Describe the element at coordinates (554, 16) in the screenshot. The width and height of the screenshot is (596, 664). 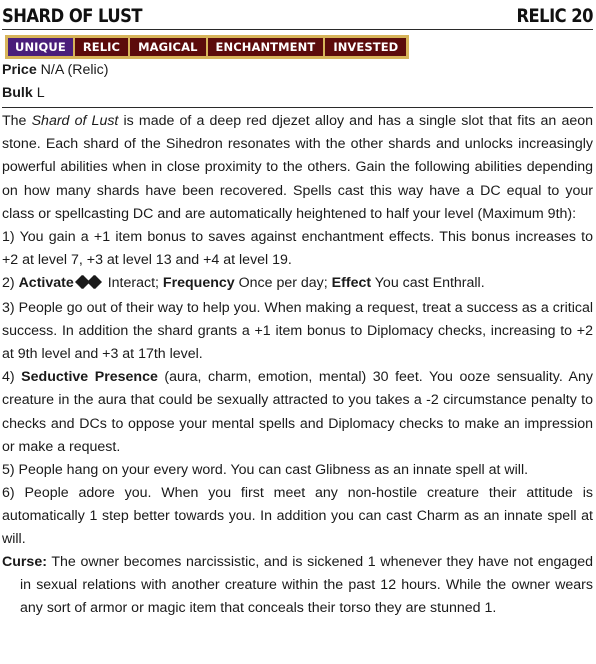
I see `item-level: RELIC 20` at that location.